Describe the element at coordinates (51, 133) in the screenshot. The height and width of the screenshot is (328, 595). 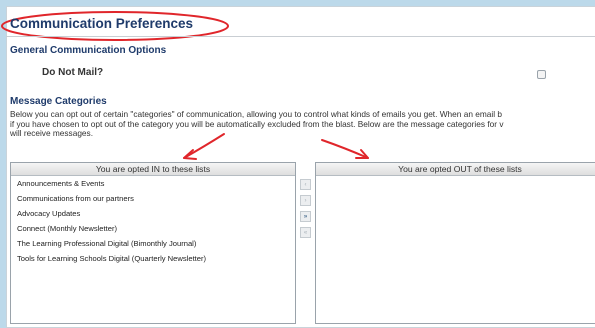
I see `description-line: will receive messages.` at that location.